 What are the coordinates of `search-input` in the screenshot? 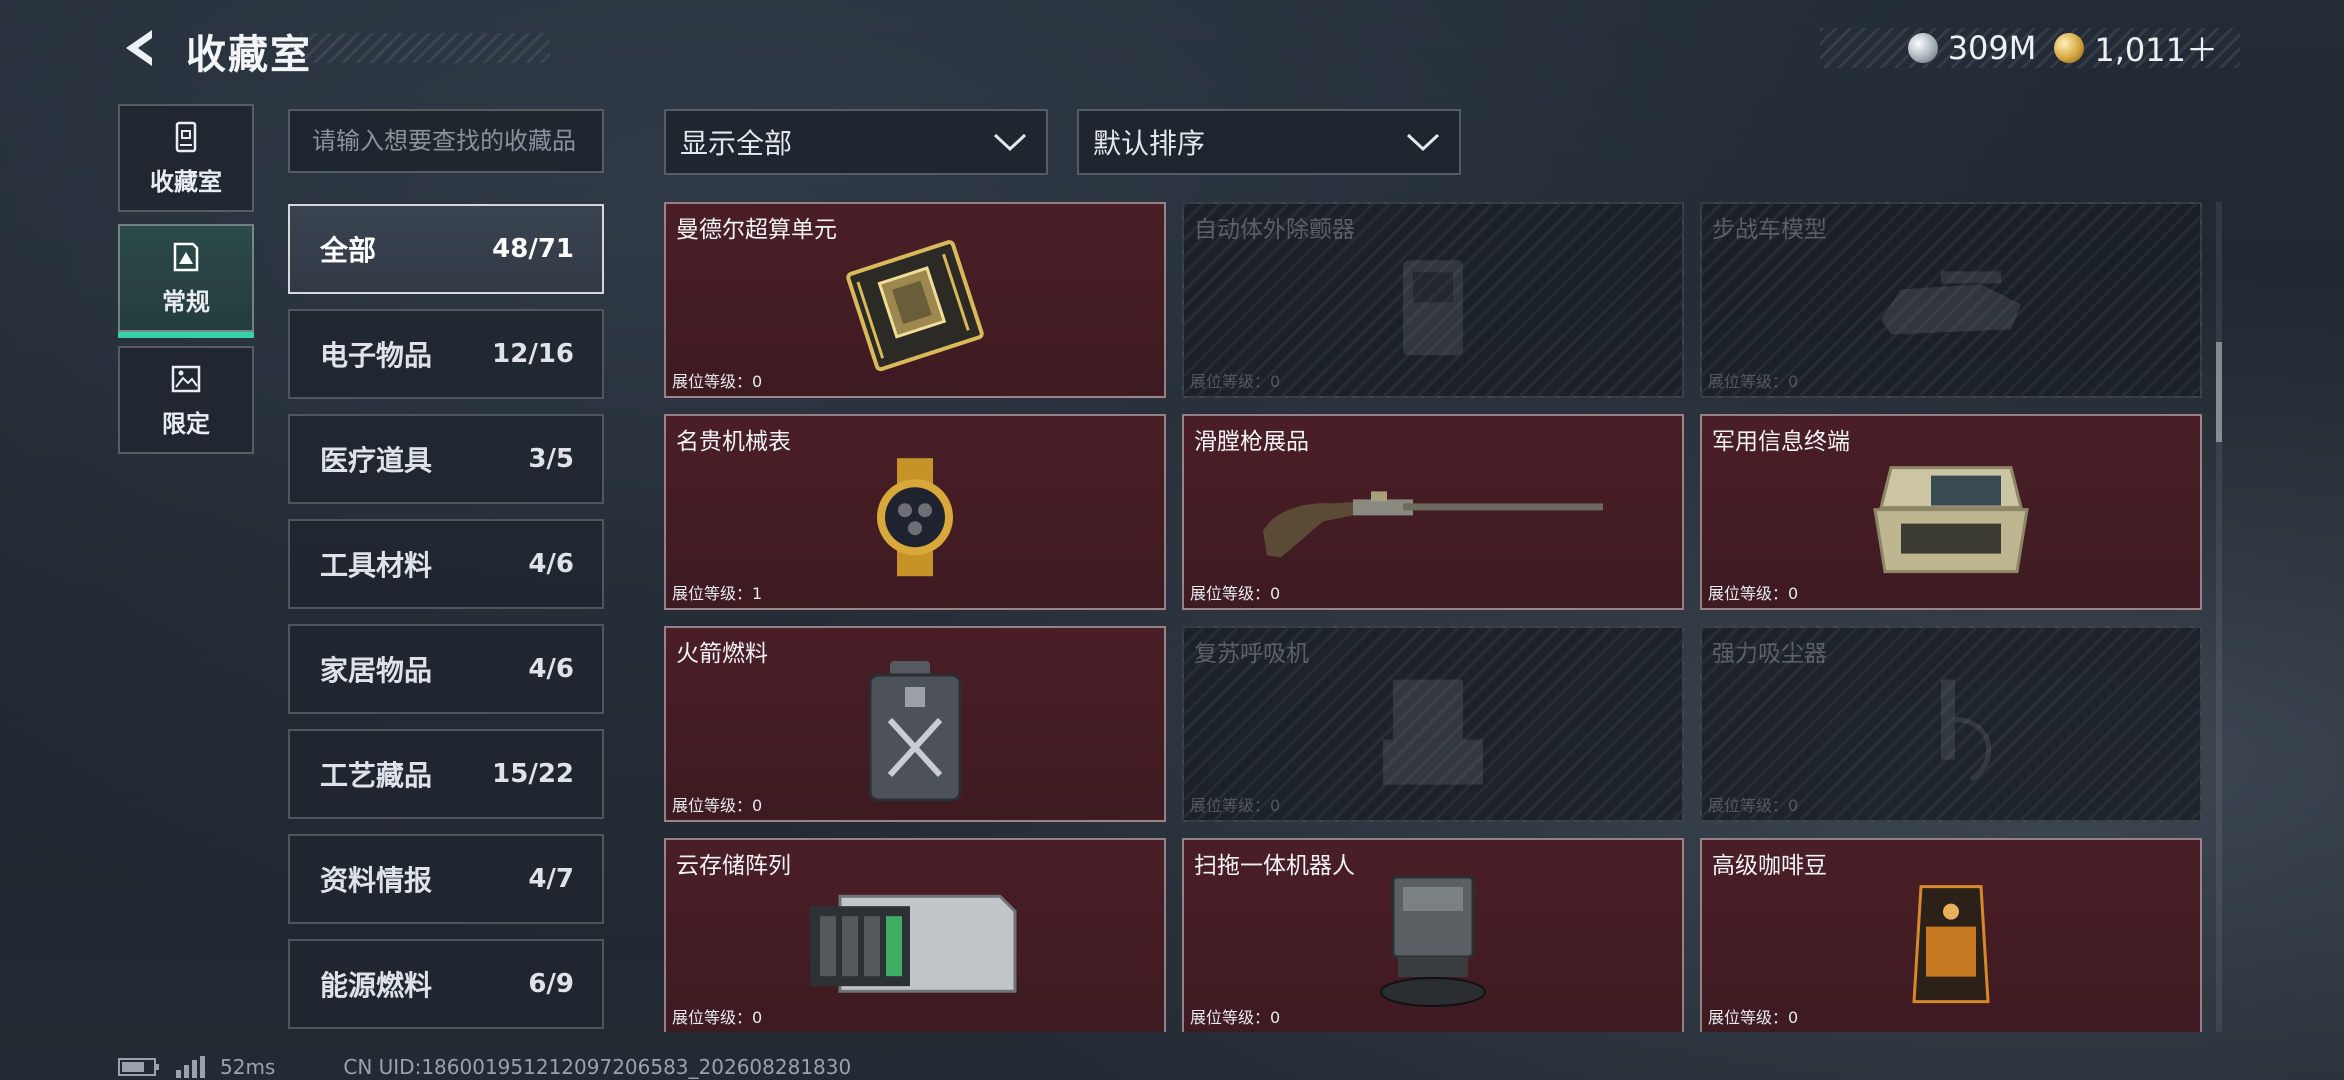 It's located at (446, 141).